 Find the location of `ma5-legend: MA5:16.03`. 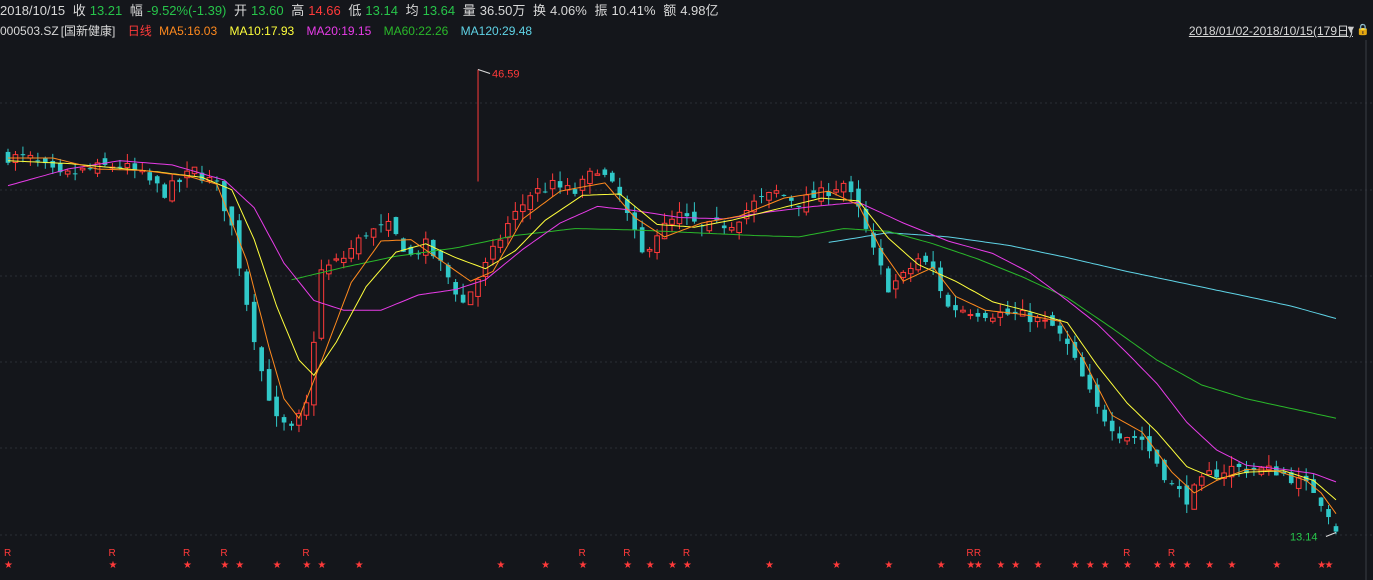

ma5-legend: MA5:16.03 is located at coordinates (188, 31).